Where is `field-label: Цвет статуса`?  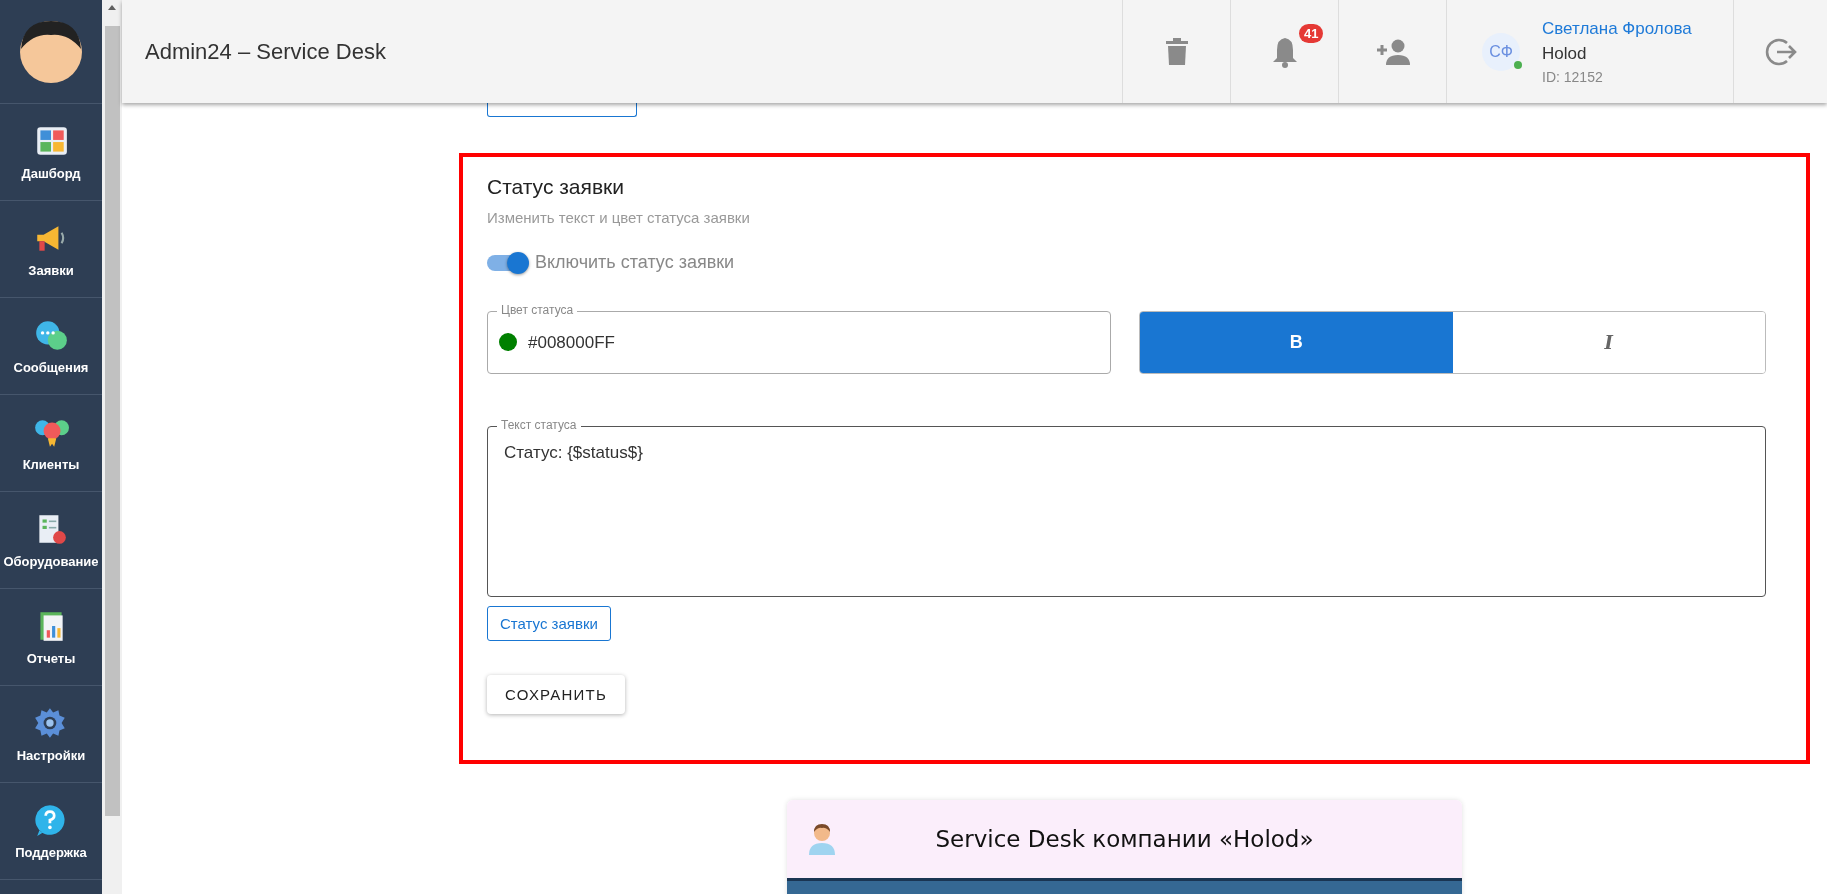 field-label: Цвет статуса is located at coordinates (537, 310).